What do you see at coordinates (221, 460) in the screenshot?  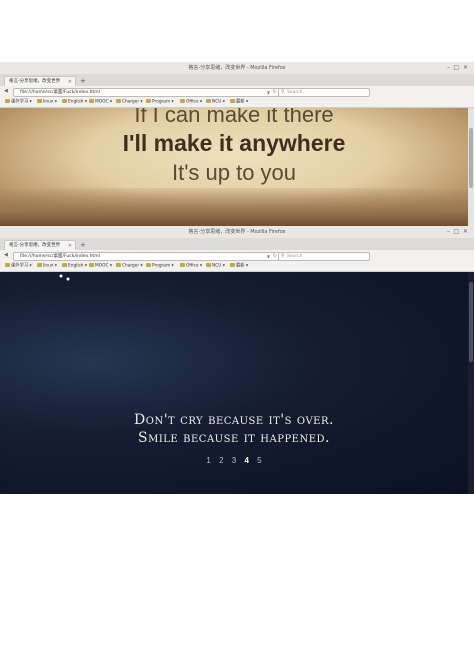 I see `pager-item: 2` at bounding box center [221, 460].